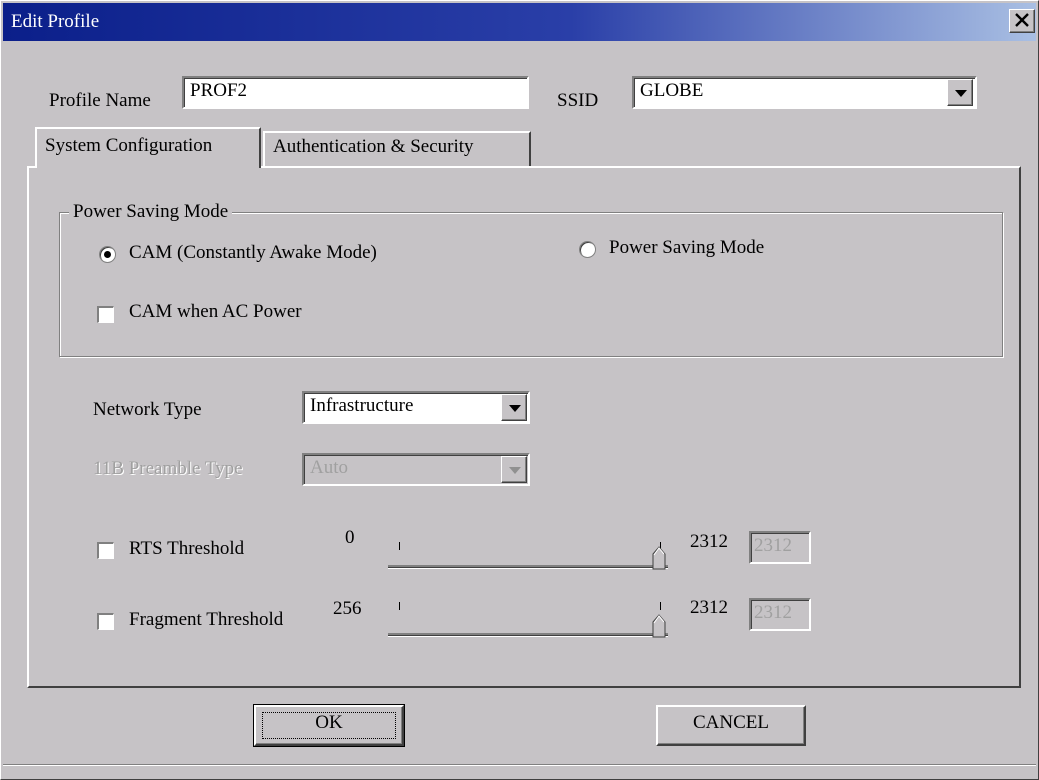 This screenshot has width=1039, height=780. What do you see at coordinates (373, 146) in the screenshot?
I see `tab-label: Authentication & Security` at bounding box center [373, 146].